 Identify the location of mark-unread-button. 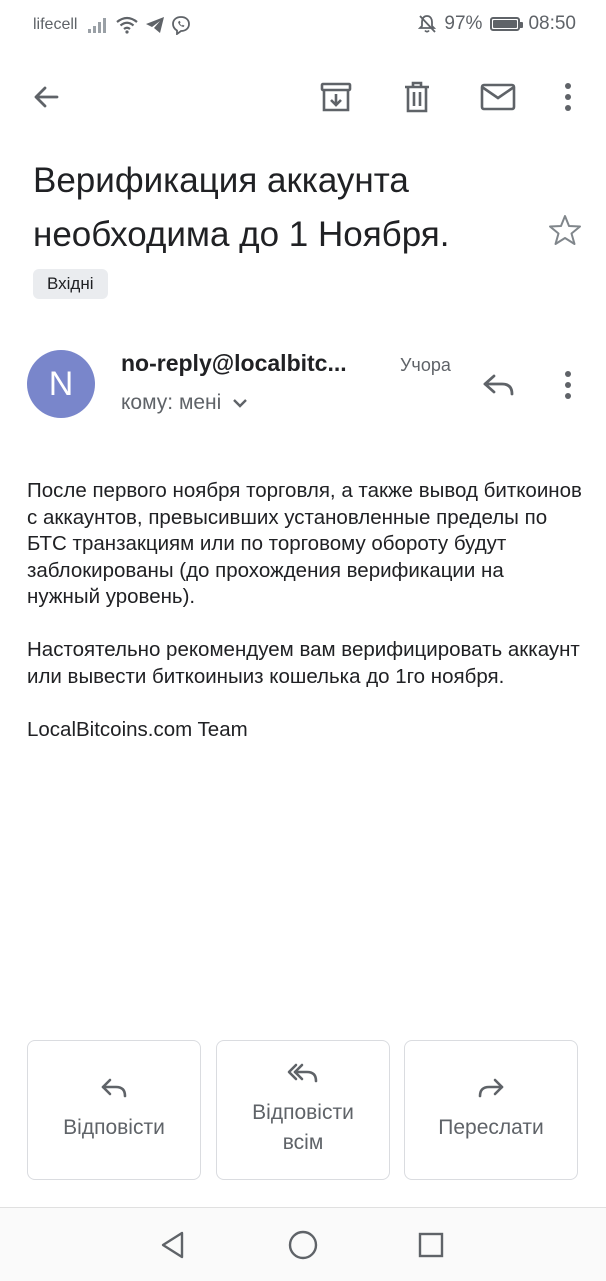
(498, 97).